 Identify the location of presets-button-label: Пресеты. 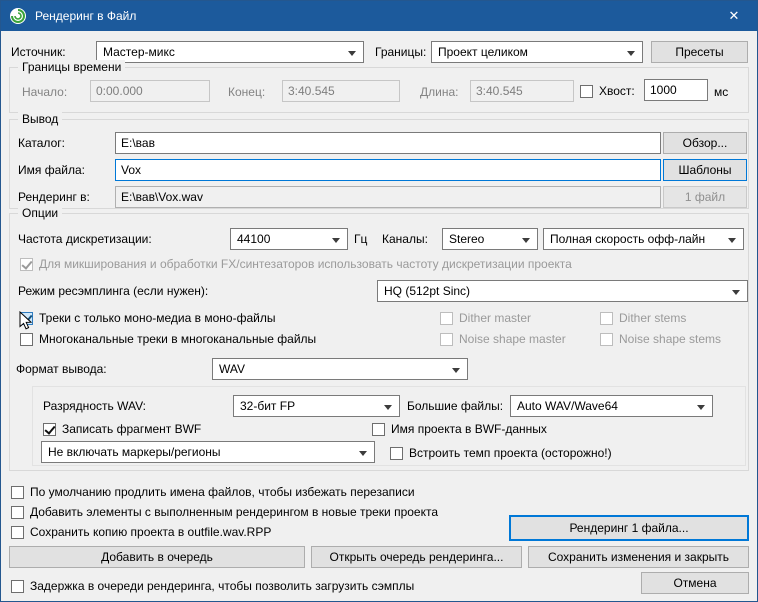
(699, 52).